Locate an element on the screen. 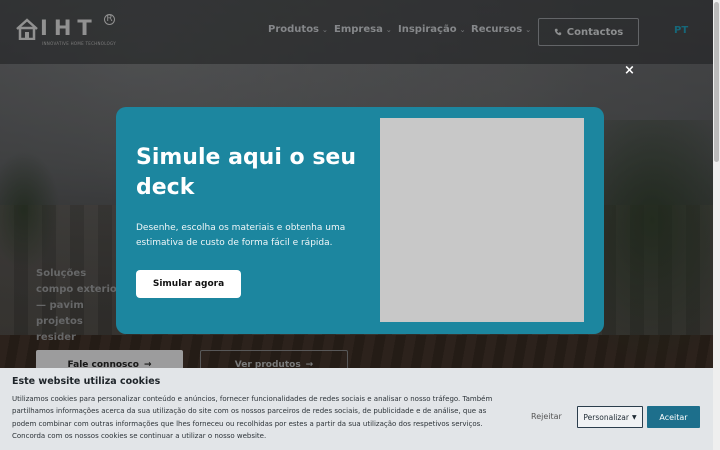 The image size is (720, 450). close-icon: × is located at coordinates (629, 70).